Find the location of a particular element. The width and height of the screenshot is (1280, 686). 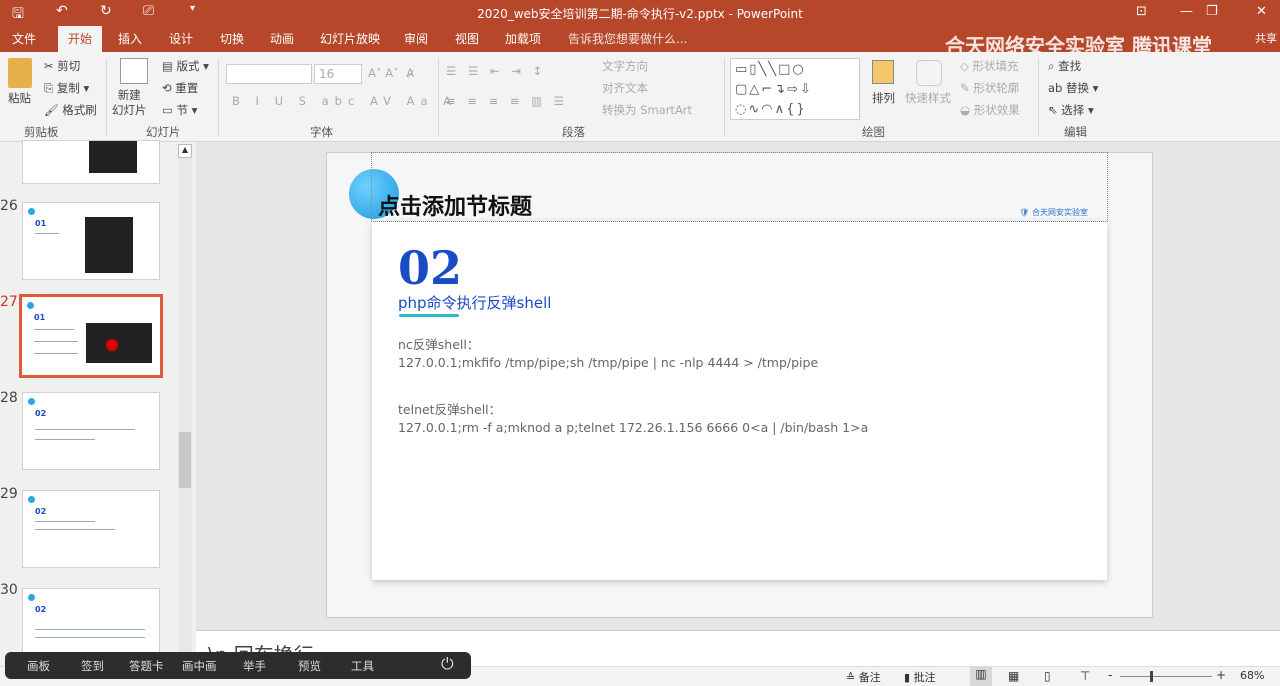

scroll-up-icon: ▲ is located at coordinates (185, 151).